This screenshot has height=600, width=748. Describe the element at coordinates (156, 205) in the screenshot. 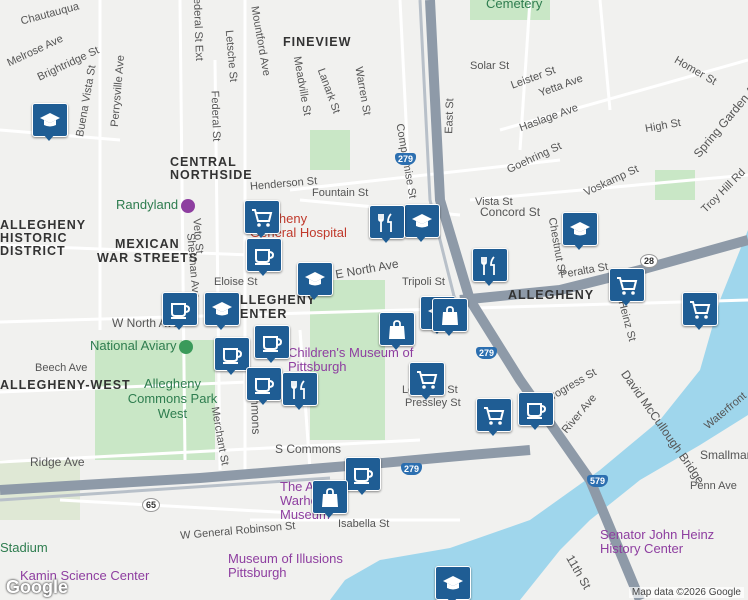

I see `randyland-label: Randyland` at that location.